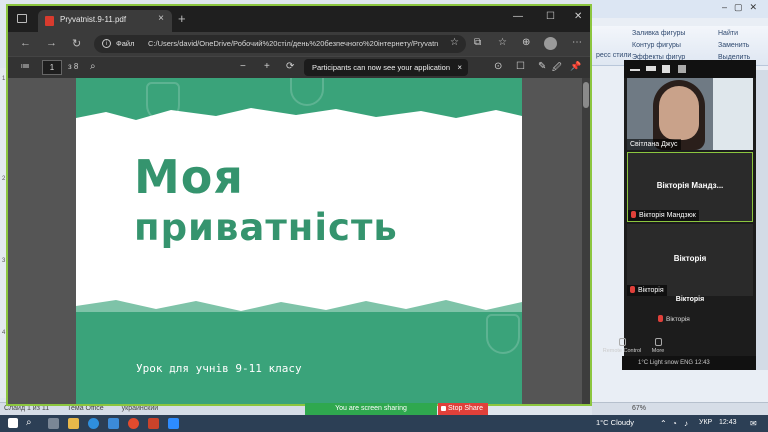 The width and height of the screenshot is (768, 432). I want to click on file-explorer-icon, so click(73, 423).